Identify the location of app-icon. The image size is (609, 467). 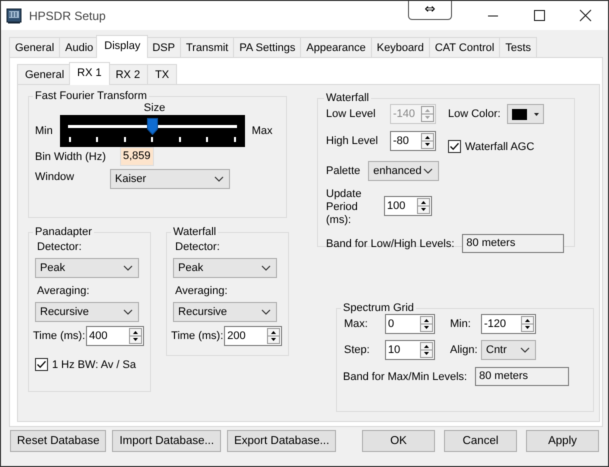
(14, 16).